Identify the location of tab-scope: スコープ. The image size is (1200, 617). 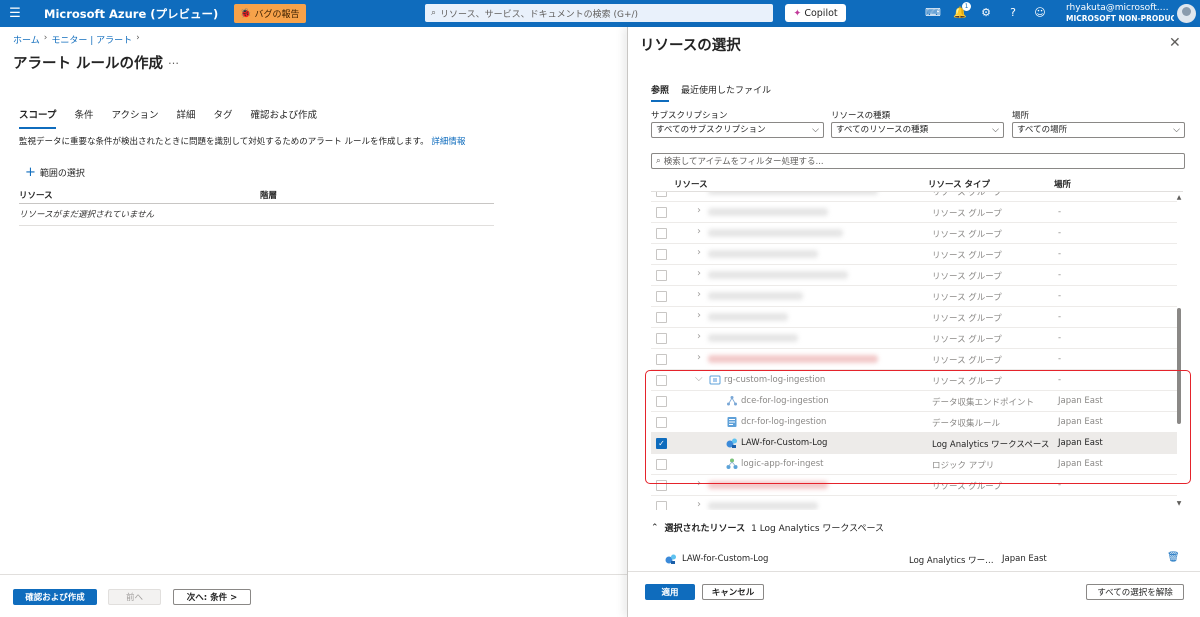
(38, 118).